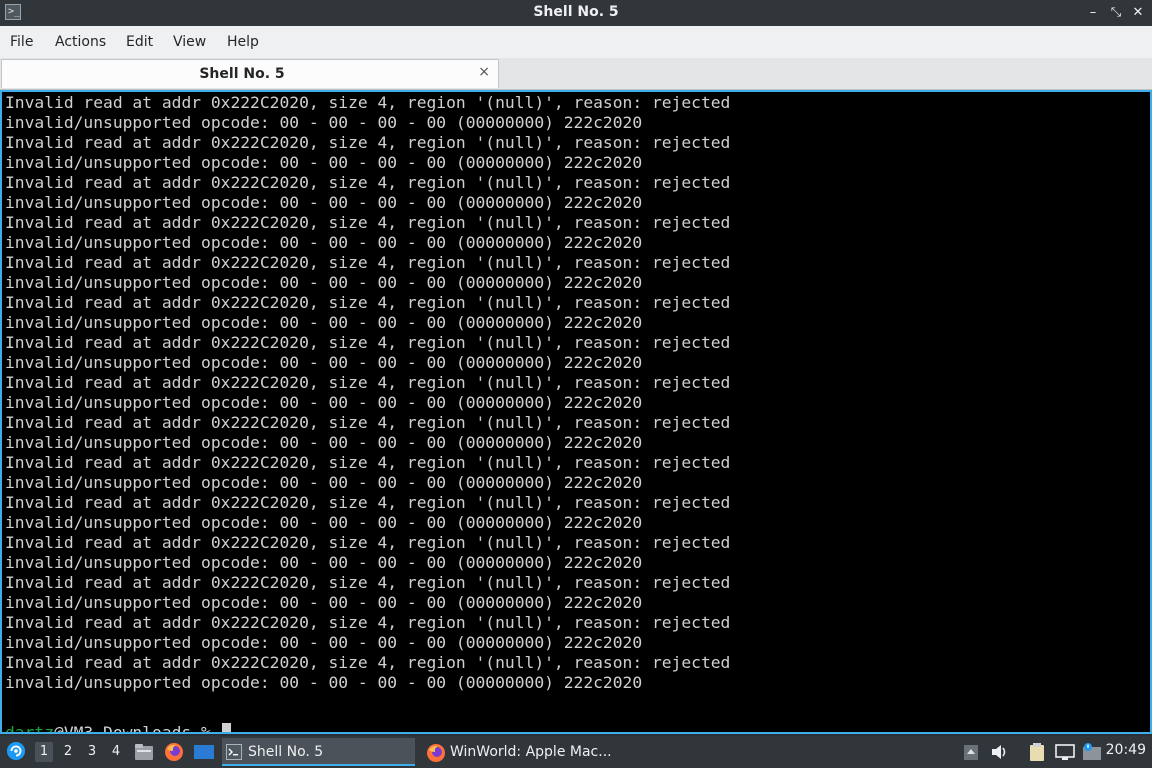  I want to click on network-icon, so click(1065, 752).